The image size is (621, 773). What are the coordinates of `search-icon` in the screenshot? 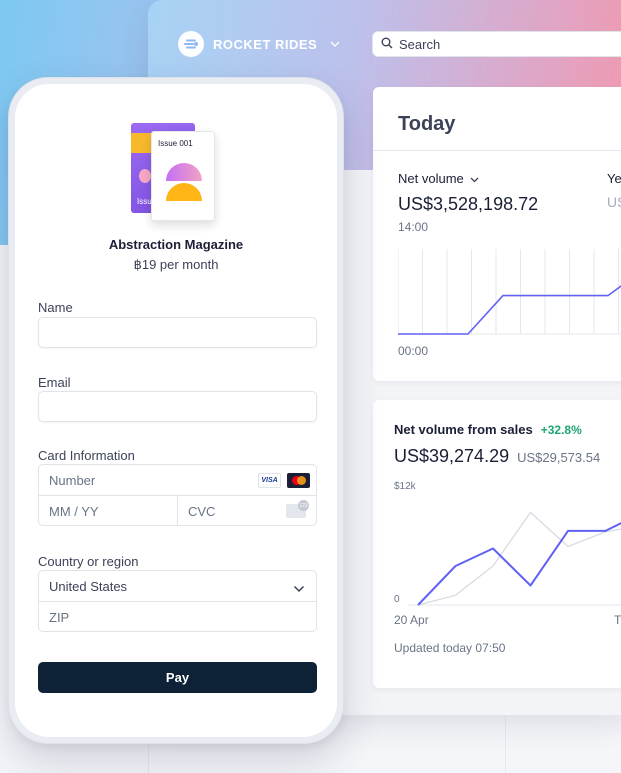 It's located at (387, 44).